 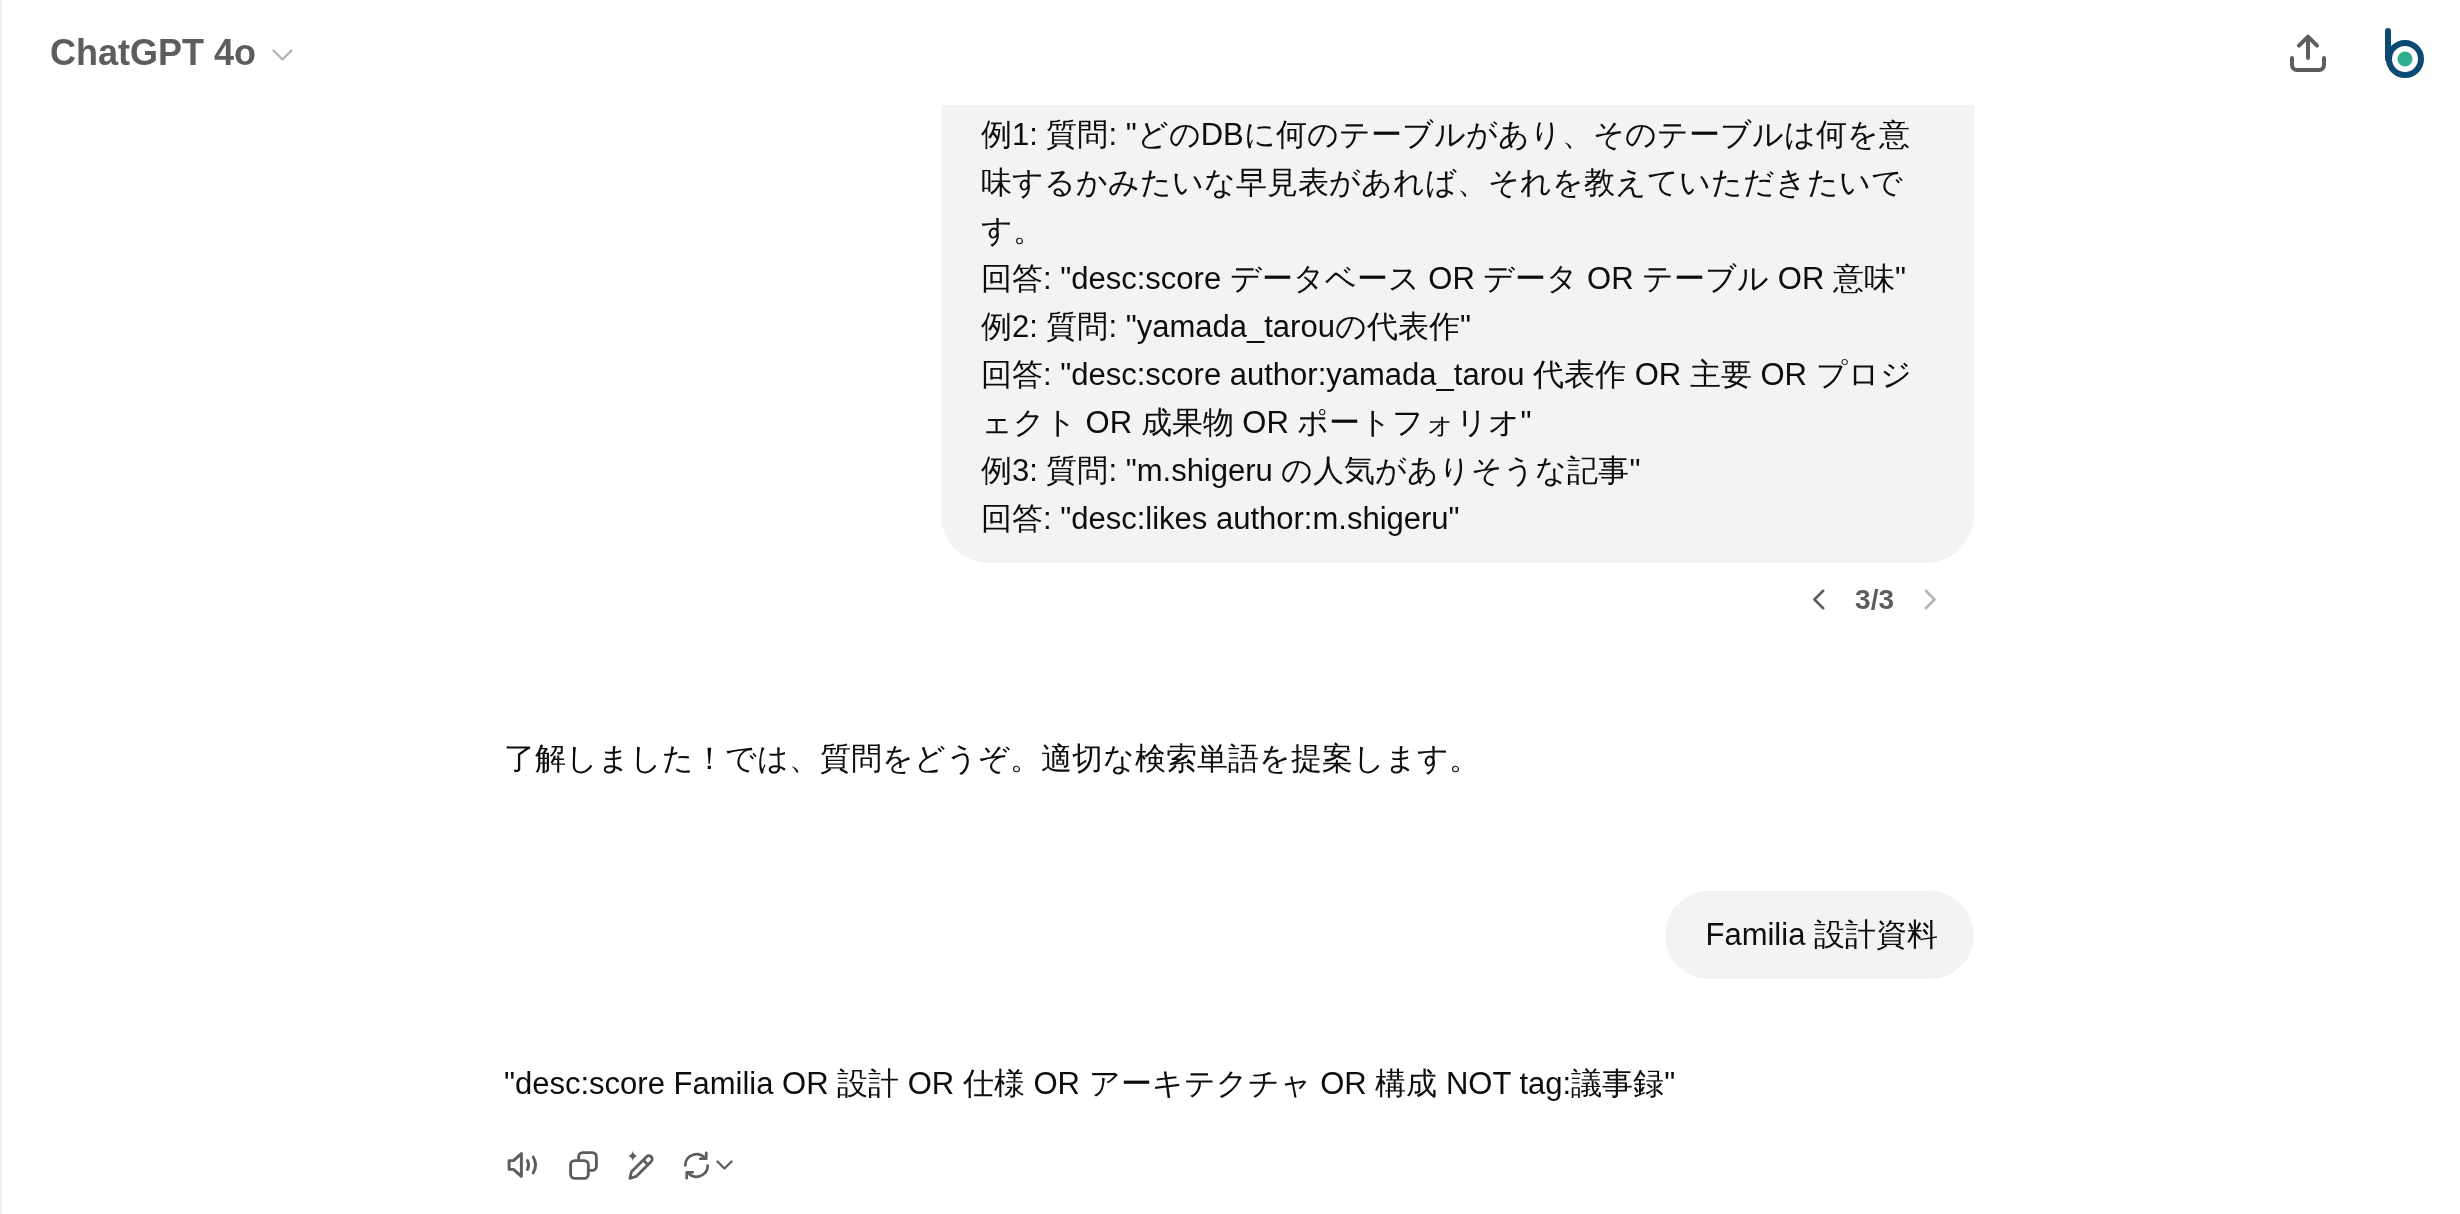 I want to click on message-text: "desc:score Familia OR 設計 OR 仕様 OR アーキテクチャ OR 構成 NOT tag:議事録", so click(x=1090, y=1084).